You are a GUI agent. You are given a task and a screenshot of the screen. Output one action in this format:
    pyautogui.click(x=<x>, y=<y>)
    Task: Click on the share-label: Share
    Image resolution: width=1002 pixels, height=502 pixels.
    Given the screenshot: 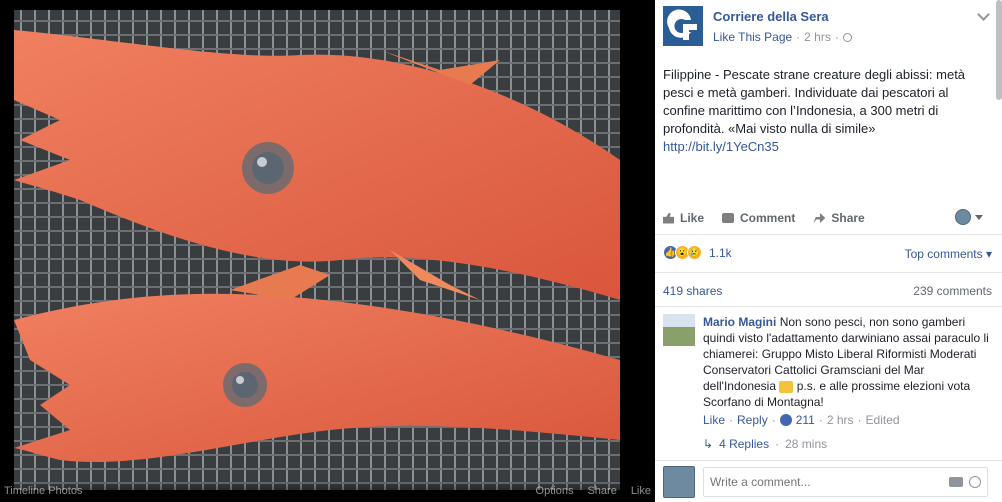 What is the action you would take?
    pyautogui.click(x=848, y=218)
    